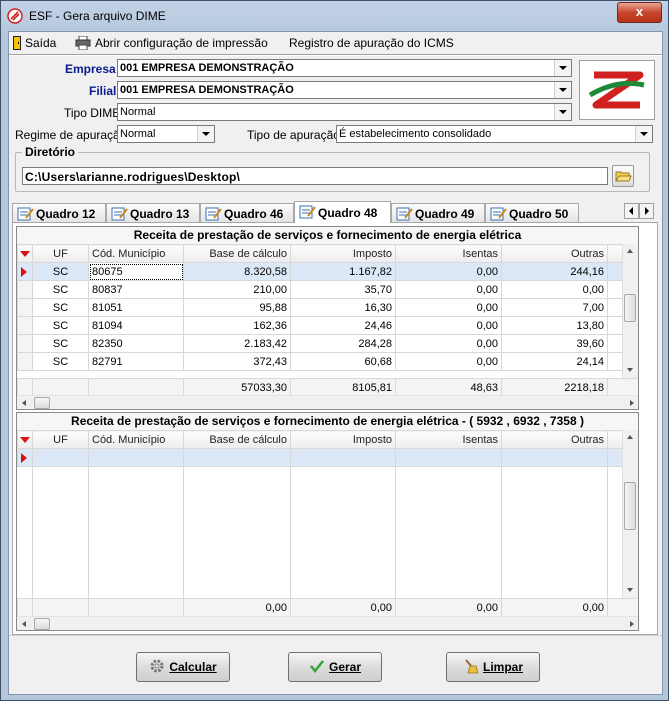  Describe the element at coordinates (237, 307) in the screenshot. I see `cell-base-calculo: 95,88` at that location.